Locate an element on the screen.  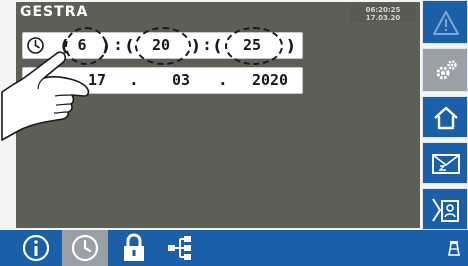
tower-icon is located at coordinates (454, 248).